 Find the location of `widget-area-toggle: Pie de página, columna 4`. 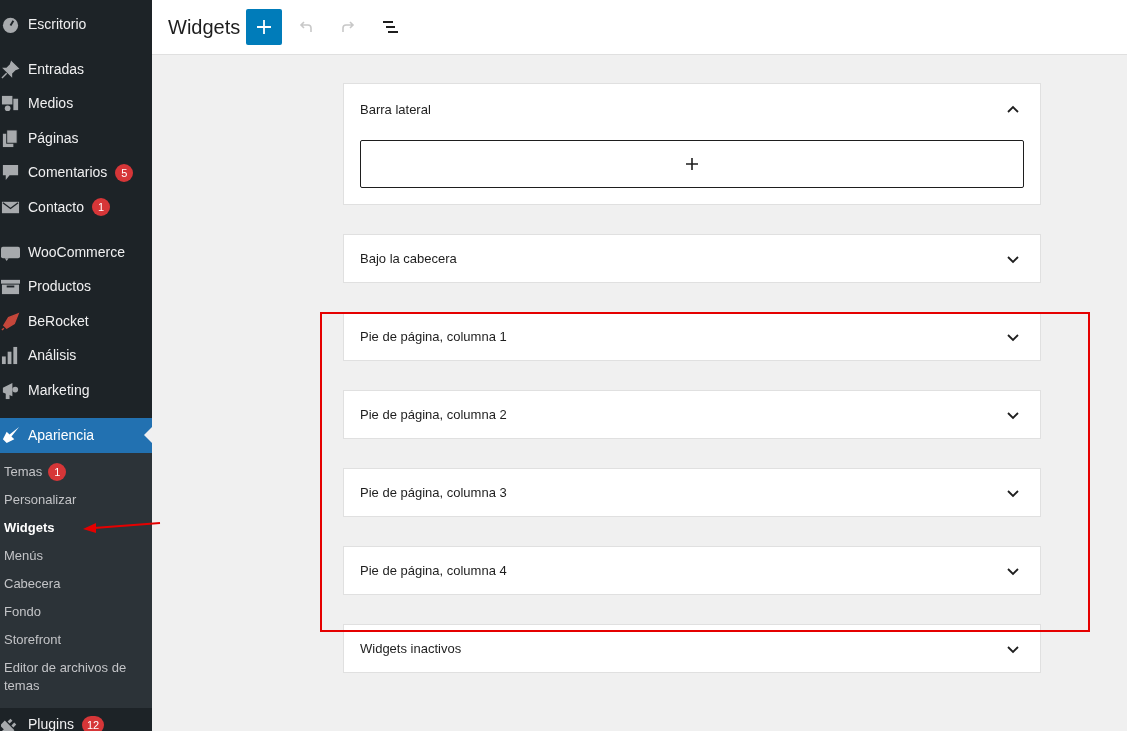

widget-area-toggle: Pie de página, columna 4 is located at coordinates (692, 570).